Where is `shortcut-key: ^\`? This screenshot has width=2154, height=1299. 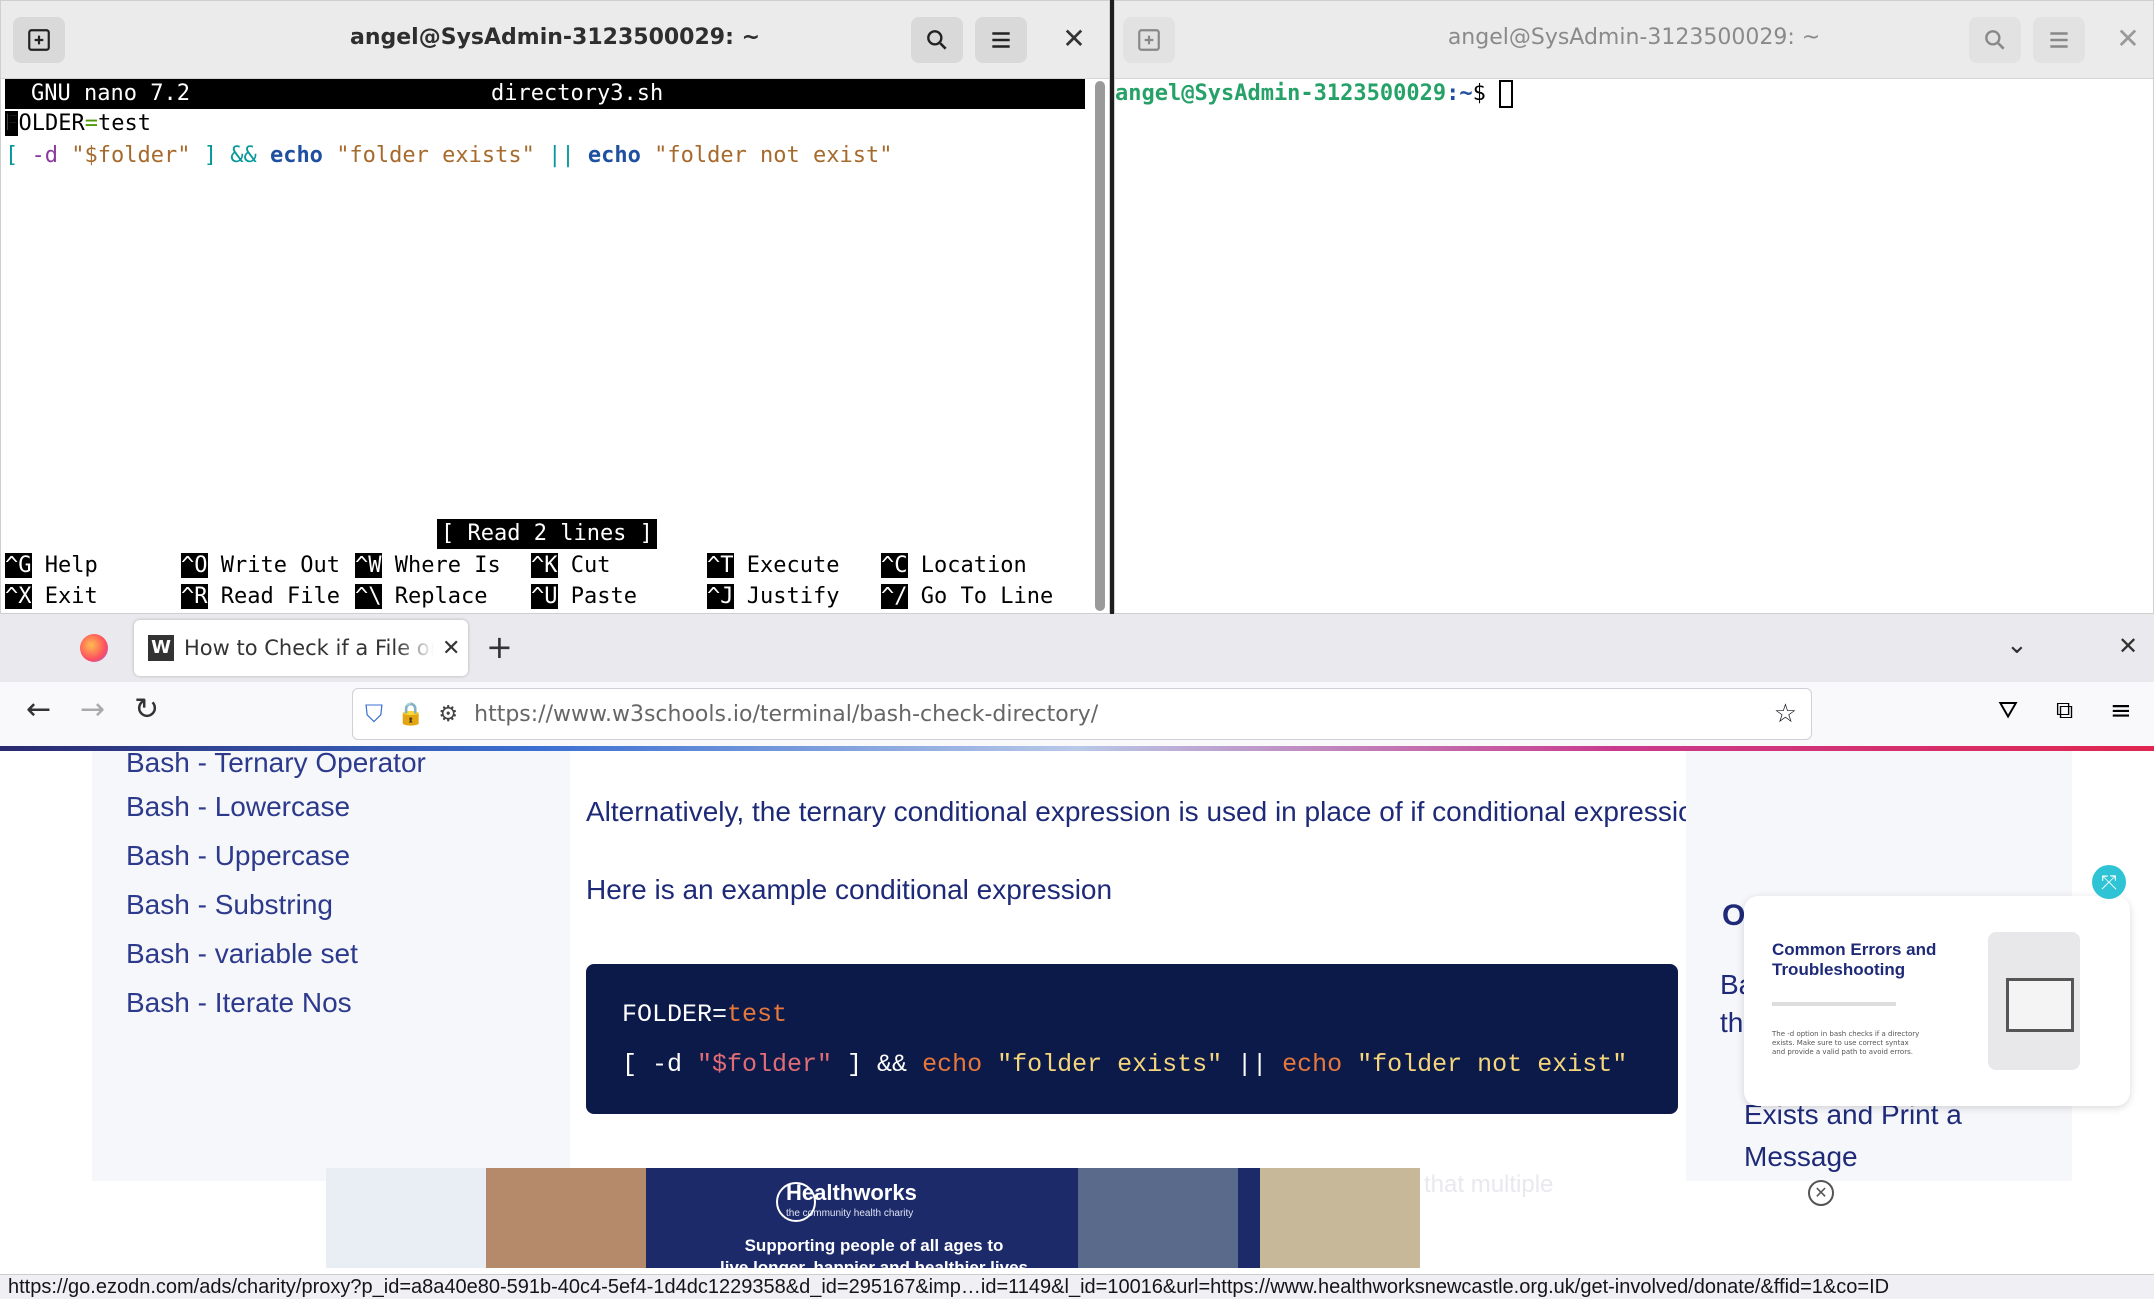
shortcut-key: ^\ is located at coordinates (368, 596).